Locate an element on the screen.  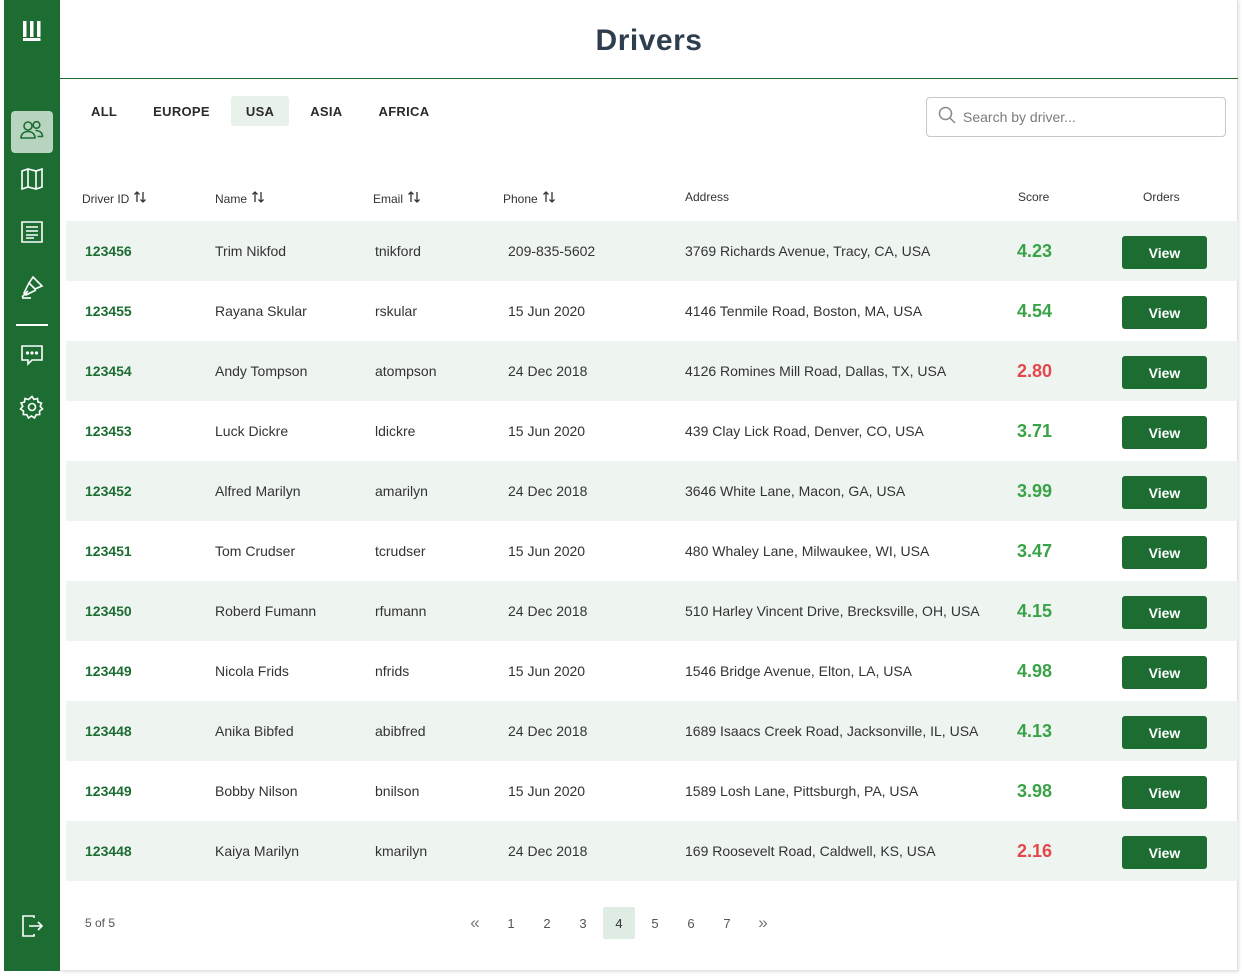
driver-id: 123451 is located at coordinates (108, 551).